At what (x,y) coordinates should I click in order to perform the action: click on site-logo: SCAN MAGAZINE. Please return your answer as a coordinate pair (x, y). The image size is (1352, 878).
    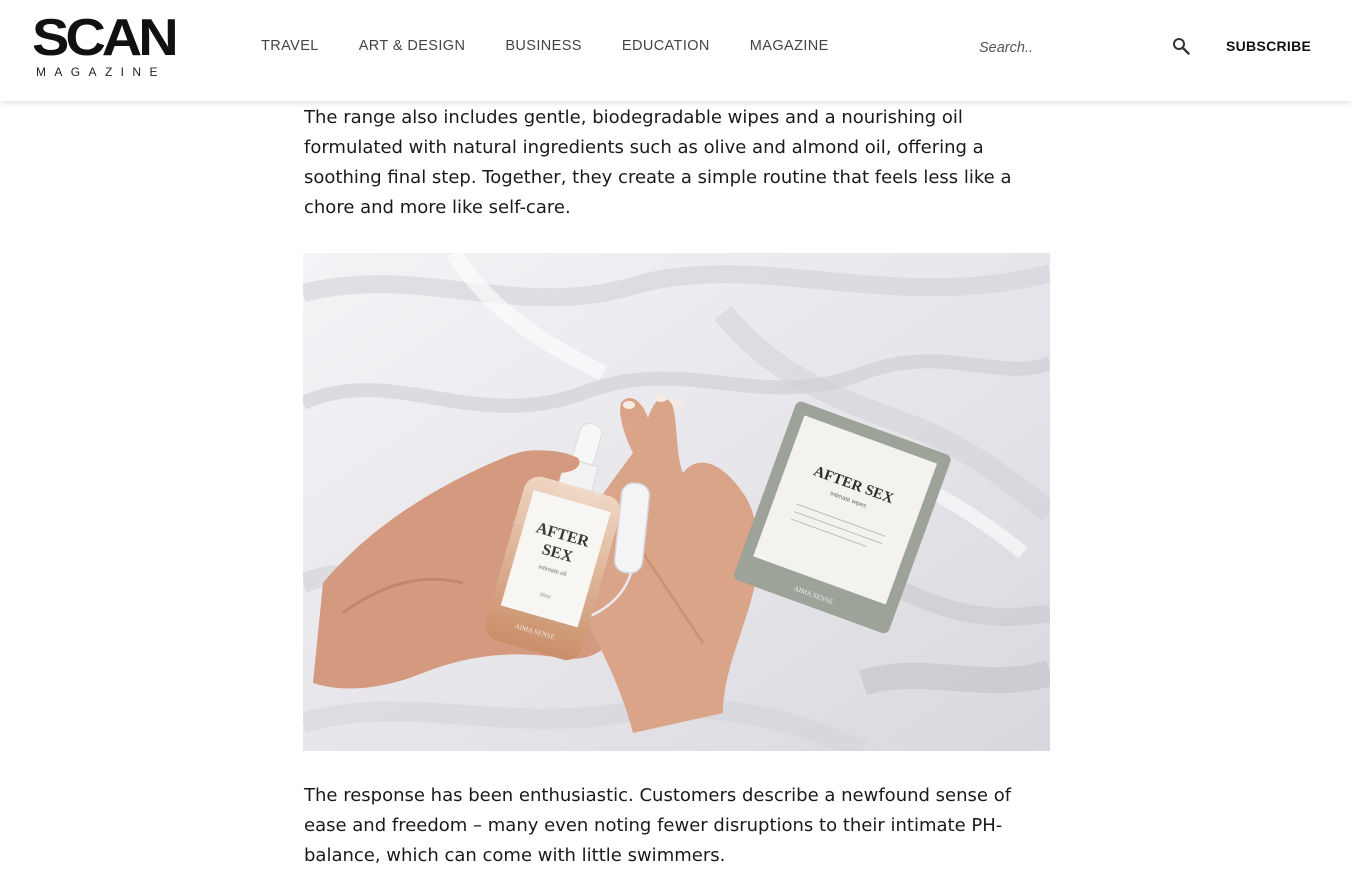
    Looking at the image, I should click on (105, 45).